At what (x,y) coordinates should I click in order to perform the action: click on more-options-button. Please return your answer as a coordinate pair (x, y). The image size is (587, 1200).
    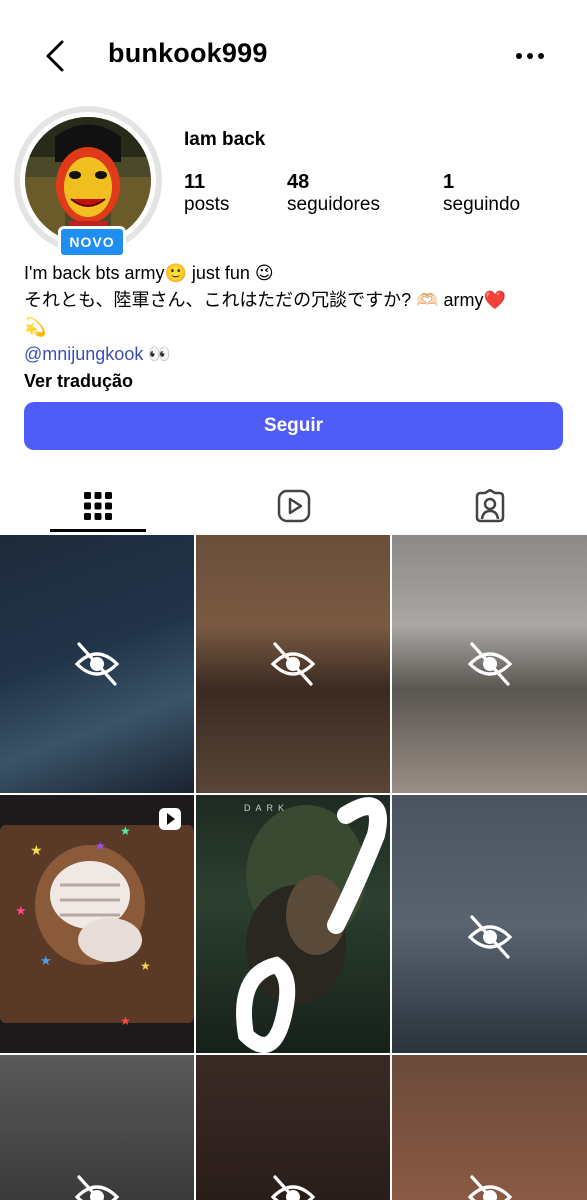
    Looking at the image, I should click on (530, 56).